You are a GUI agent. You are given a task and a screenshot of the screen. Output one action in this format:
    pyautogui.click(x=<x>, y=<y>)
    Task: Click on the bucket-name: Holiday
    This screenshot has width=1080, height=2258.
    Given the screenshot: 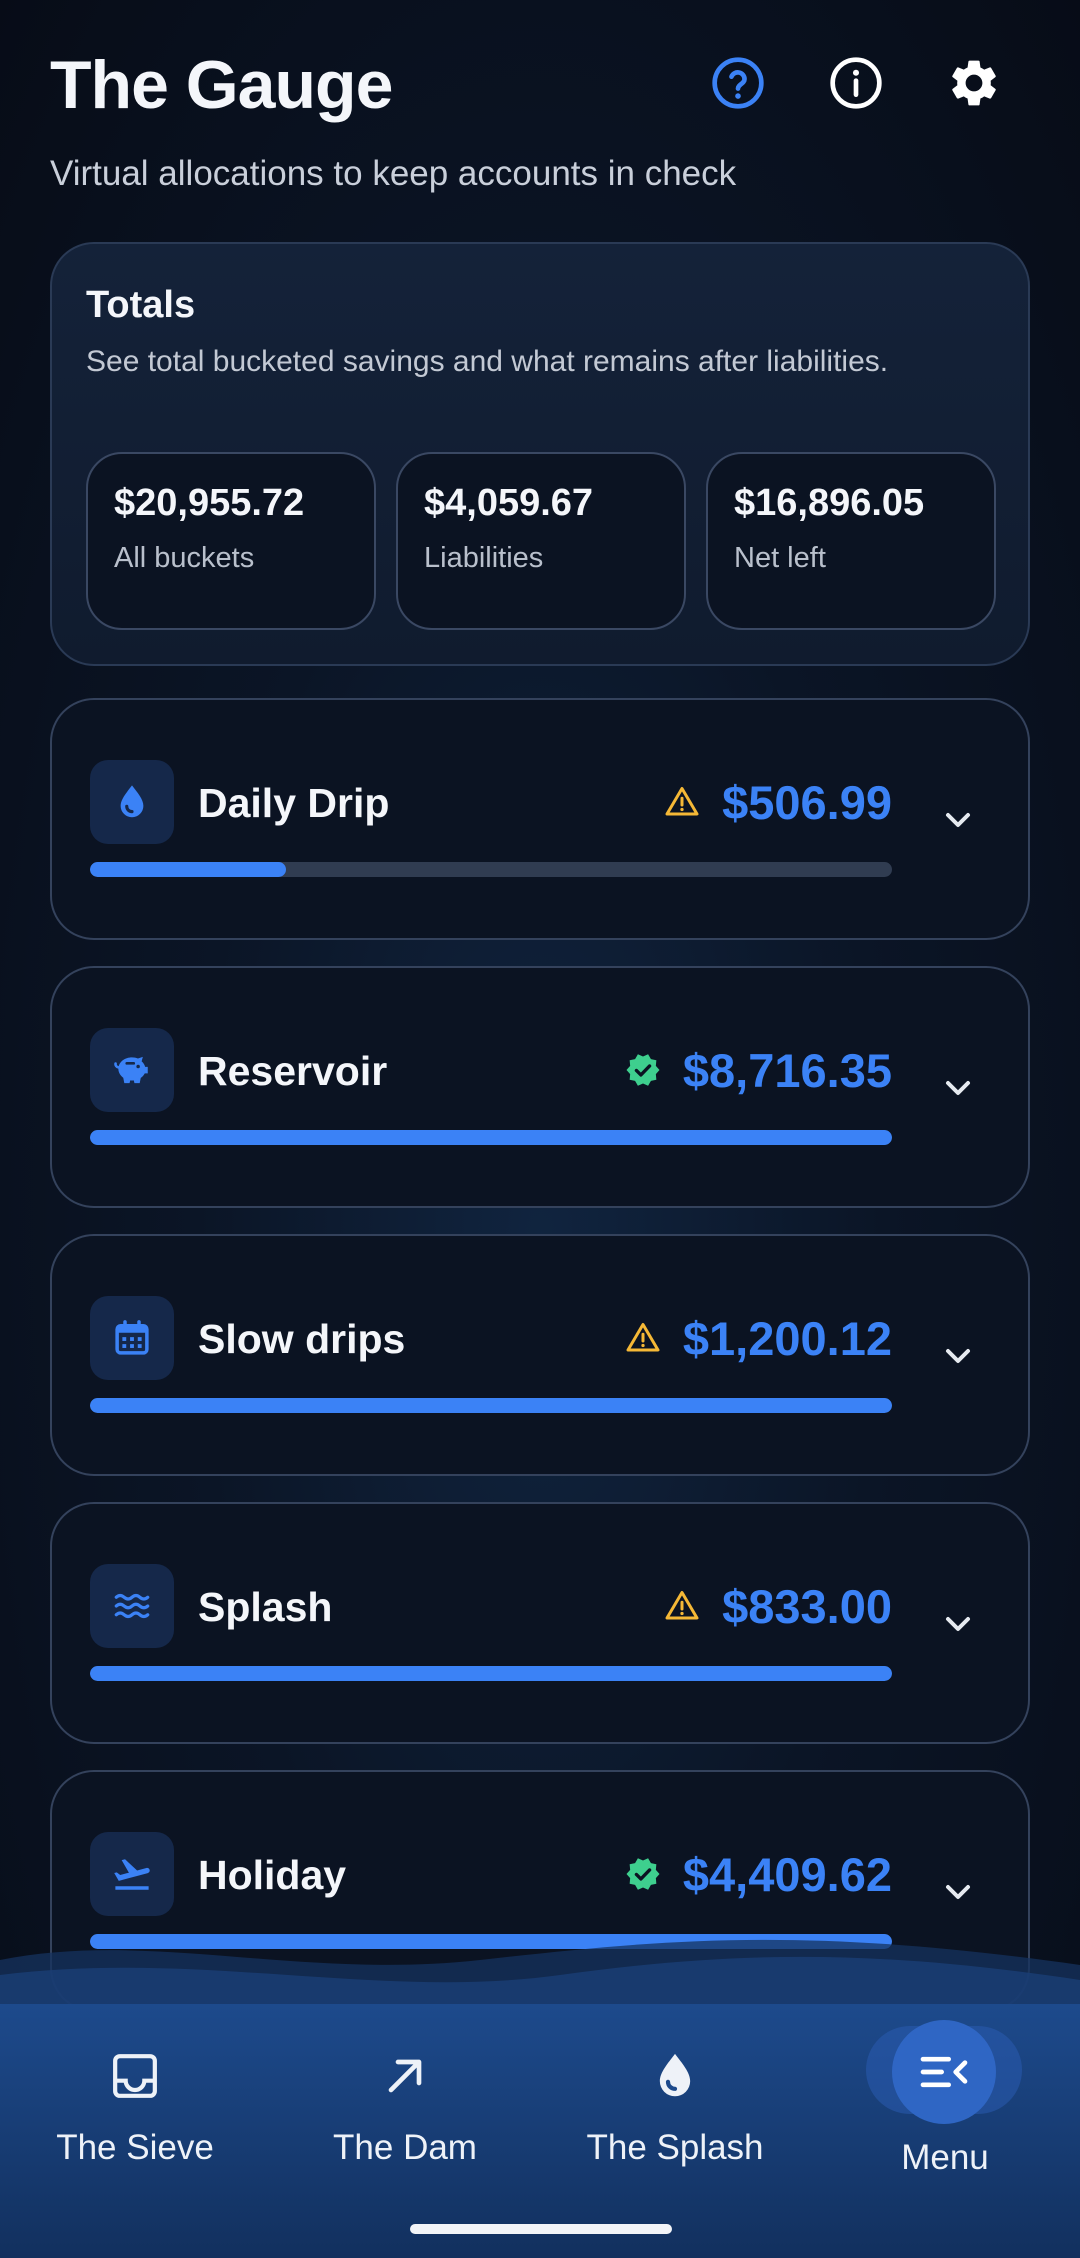 What is the action you would take?
    pyautogui.click(x=272, y=1875)
    